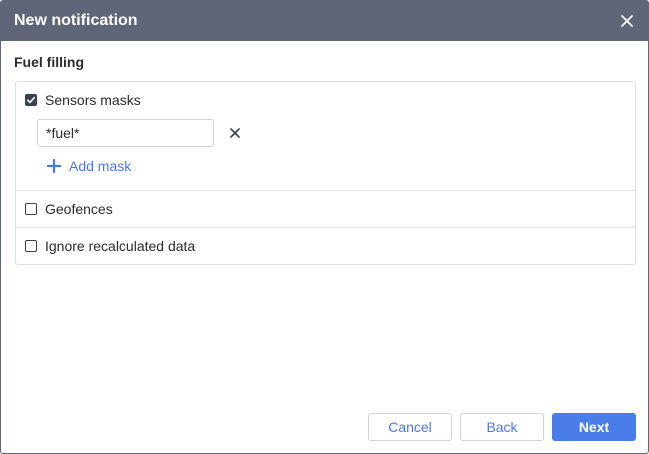 This screenshot has width=649, height=454. I want to click on cancel-button: Cancel, so click(410, 427).